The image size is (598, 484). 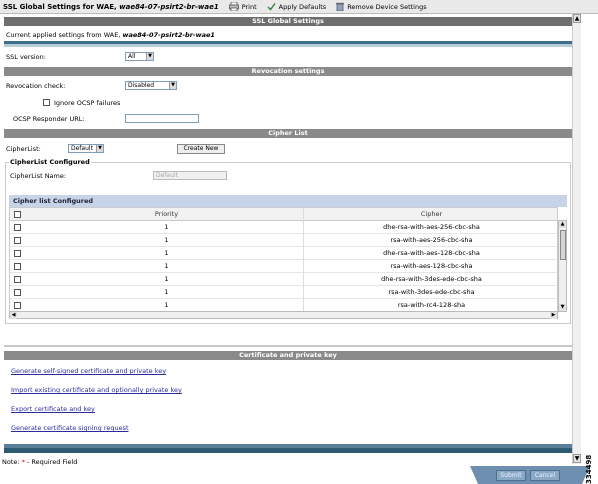 What do you see at coordinates (162, 118) in the screenshot?
I see `ocsp-url-input` at bounding box center [162, 118].